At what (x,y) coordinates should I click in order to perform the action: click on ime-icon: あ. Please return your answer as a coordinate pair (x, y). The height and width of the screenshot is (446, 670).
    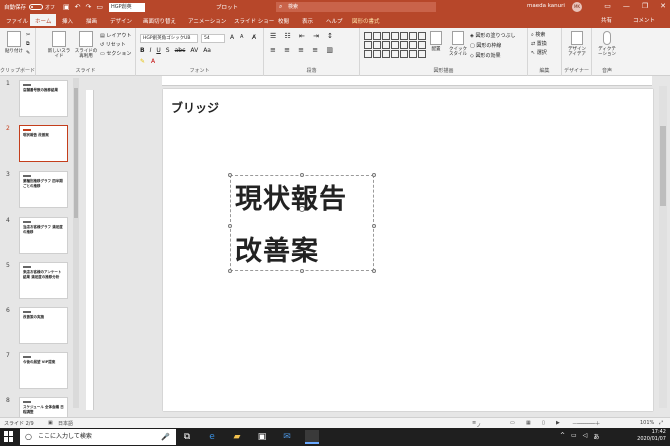
    Looking at the image, I should click on (596, 436).